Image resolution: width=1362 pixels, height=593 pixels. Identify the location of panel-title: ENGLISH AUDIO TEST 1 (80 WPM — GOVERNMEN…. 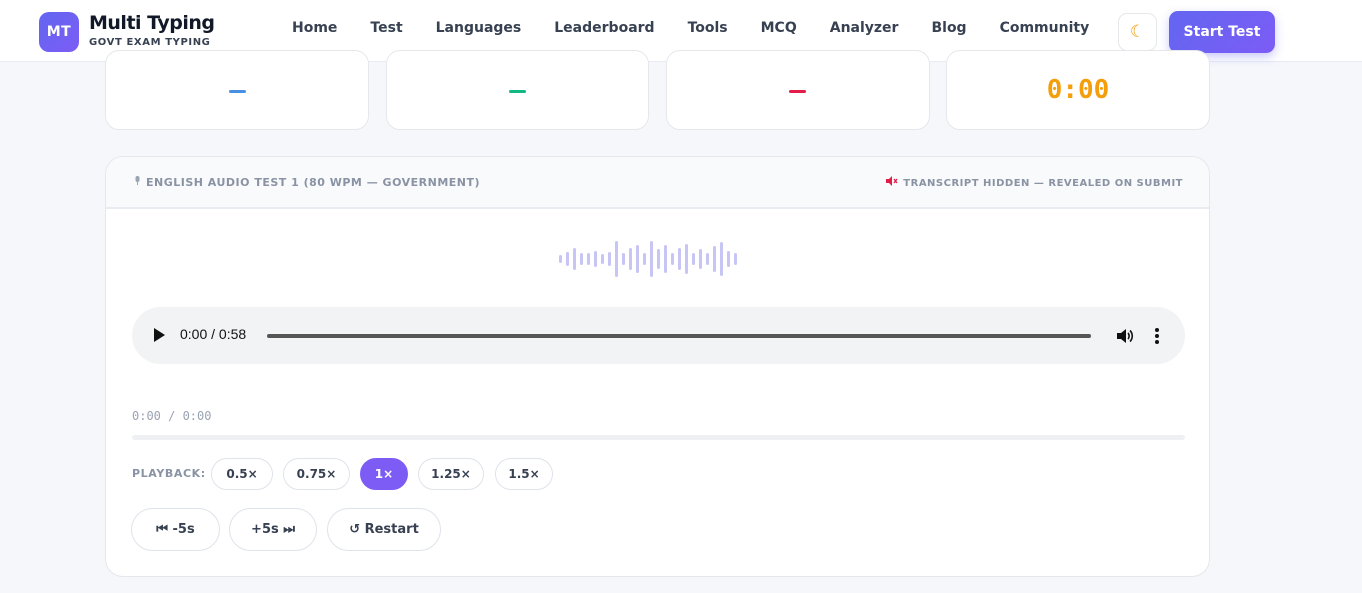
(307, 182).